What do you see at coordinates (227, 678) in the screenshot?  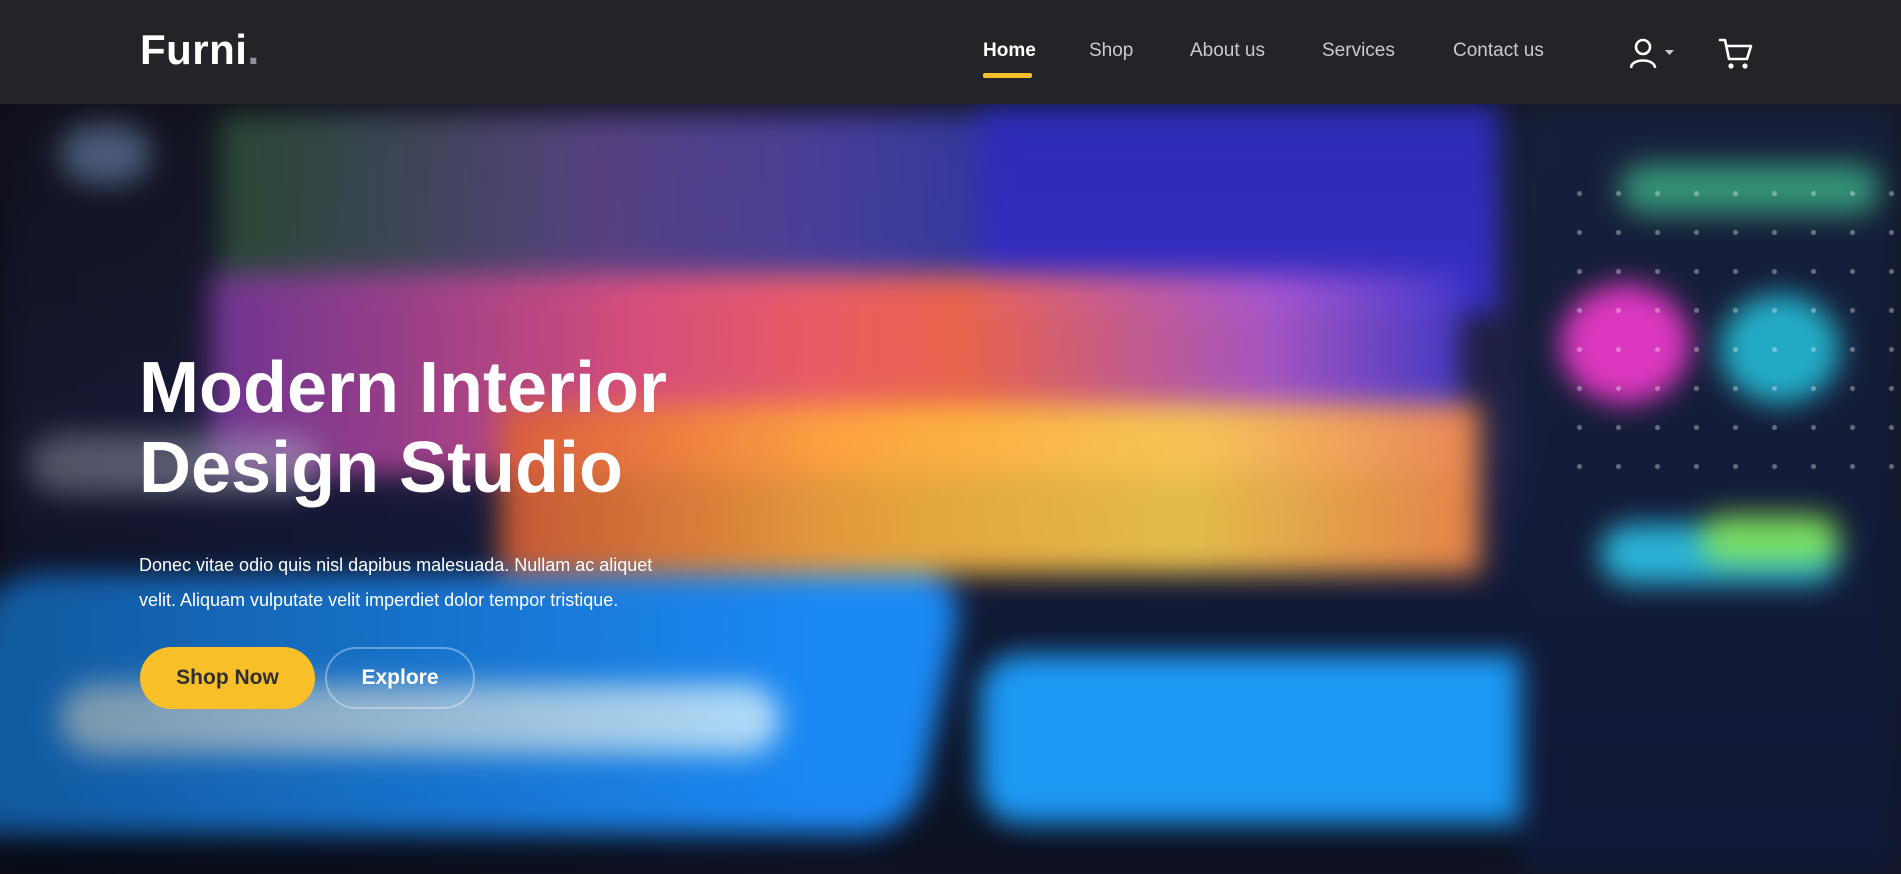 I see `shop-now-button: Shop Now` at bounding box center [227, 678].